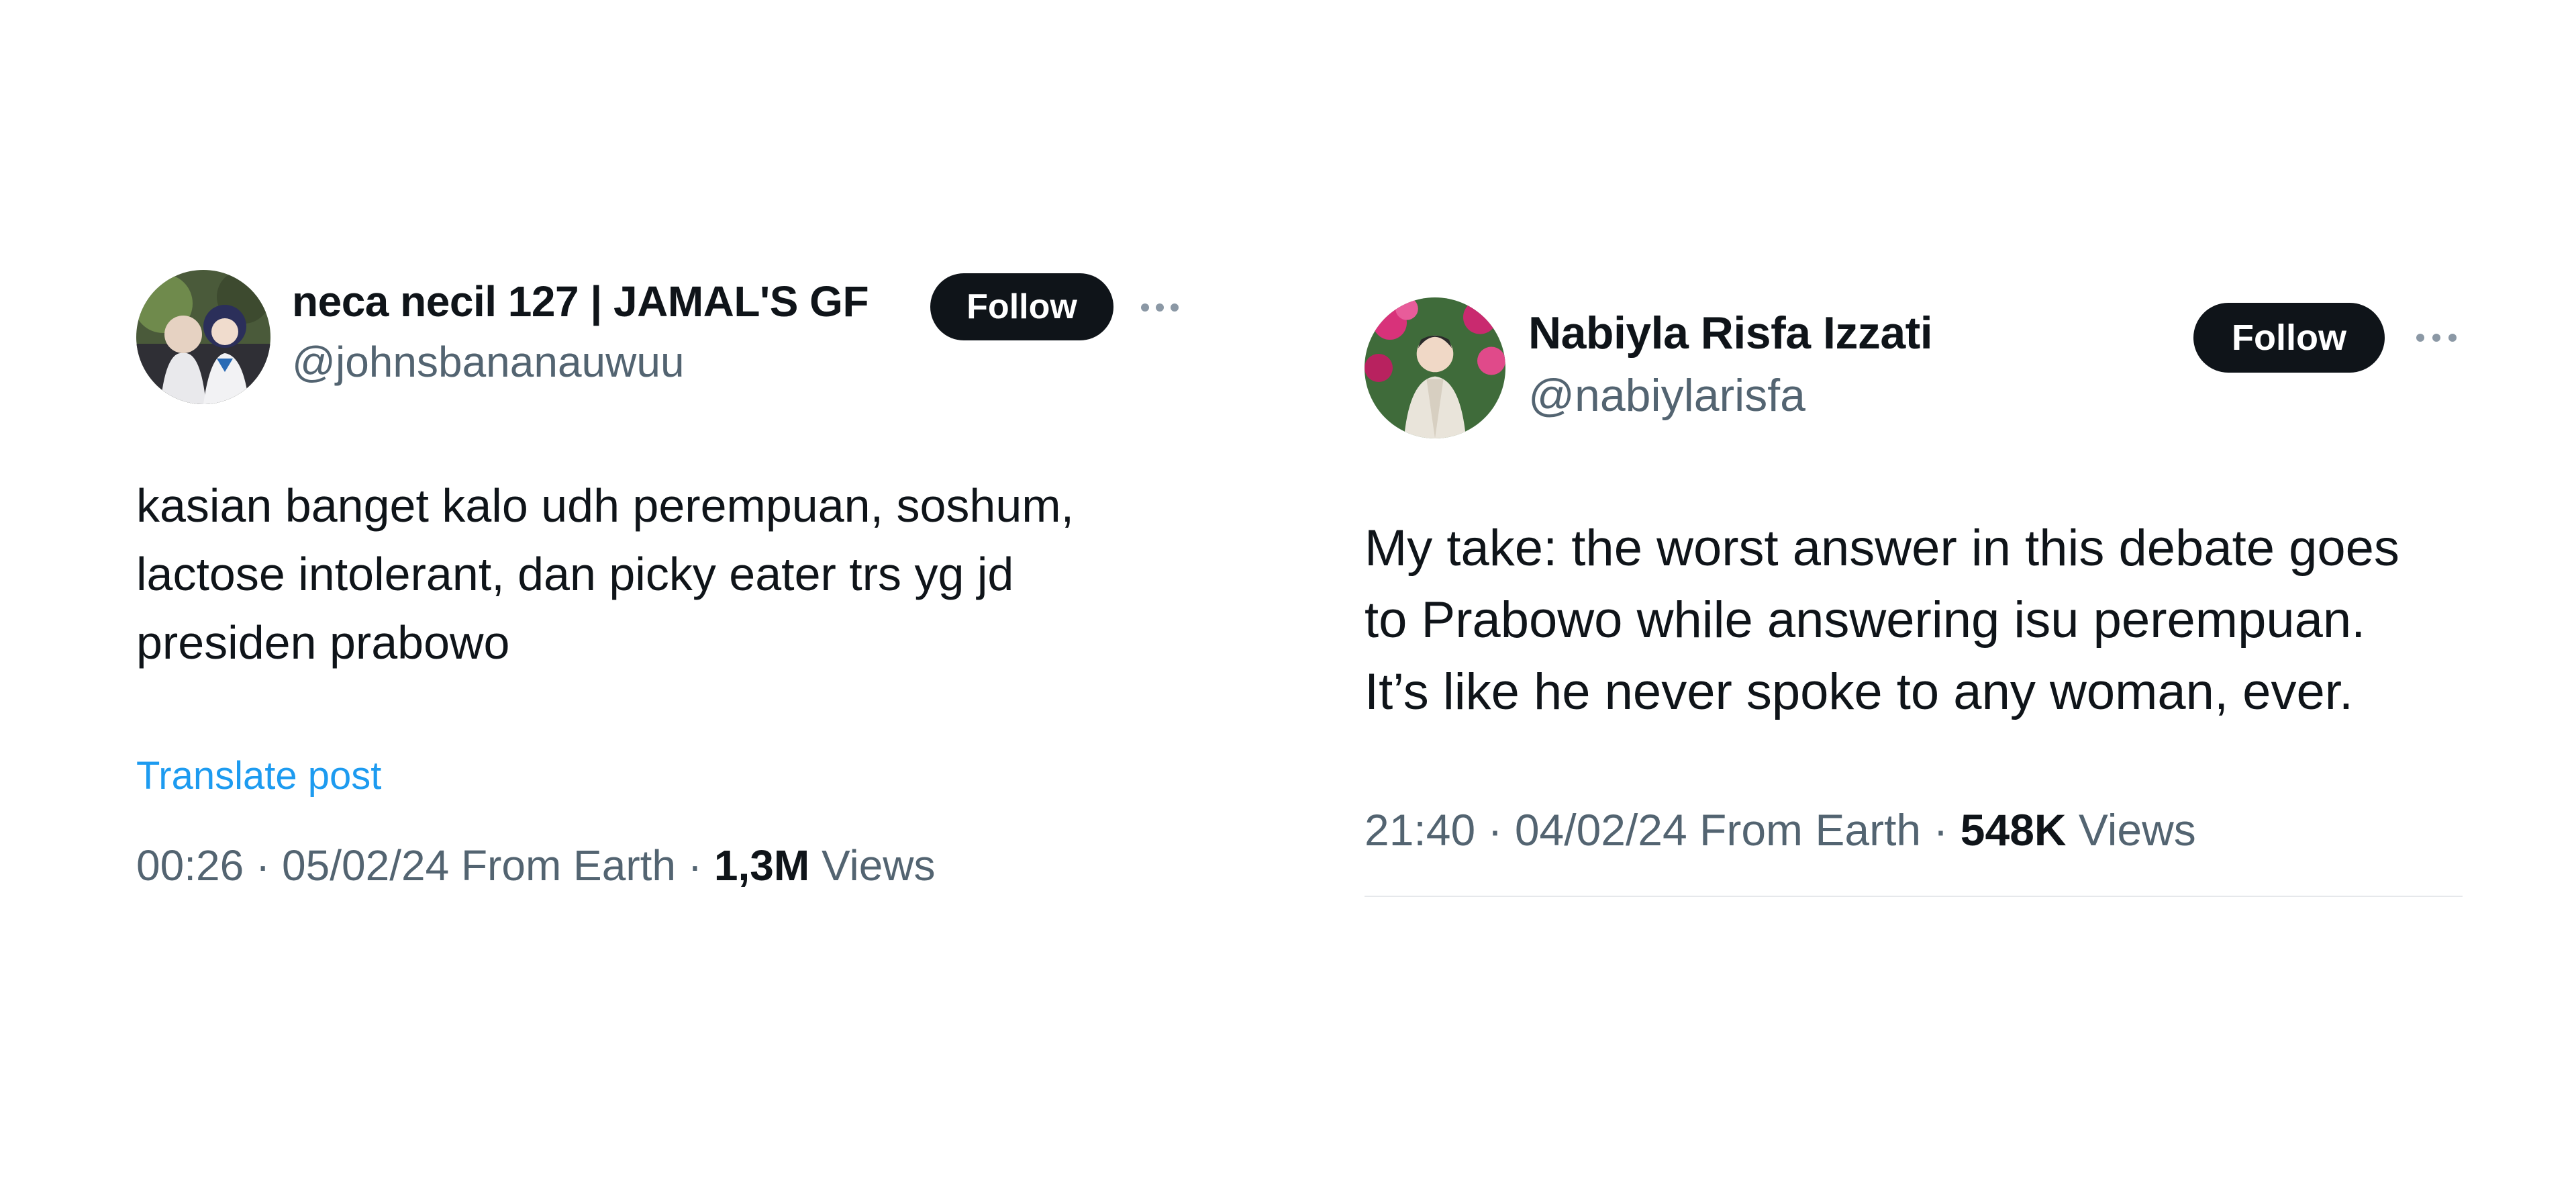  What do you see at coordinates (580, 301) in the screenshot?
I see `display-name: neca necil 127 | JAMAL'S GF` at bounding box center [580, 301].